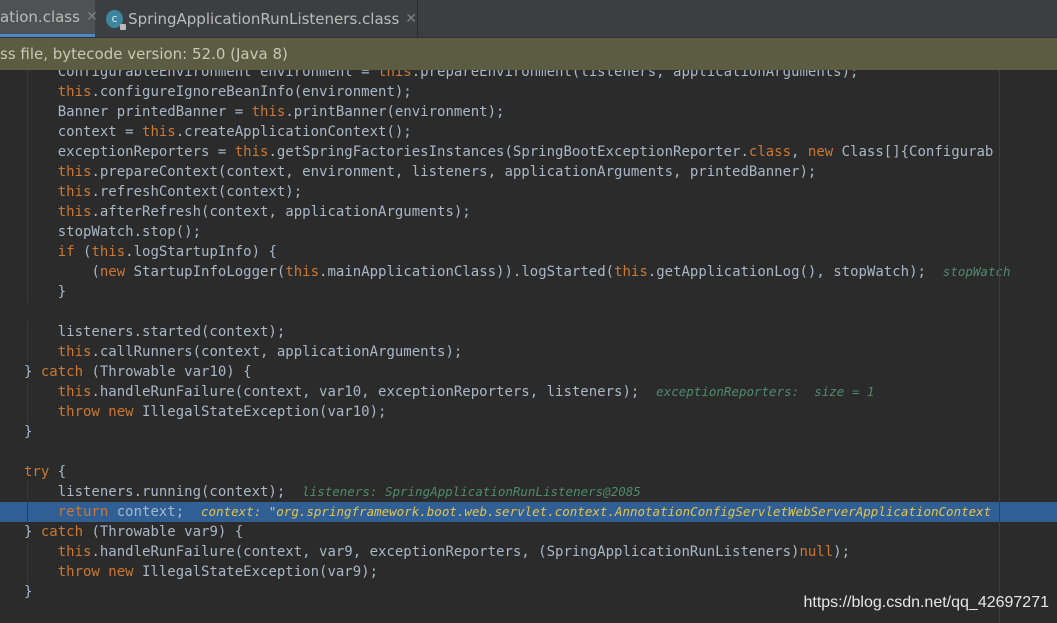 The image size is (1057, 623). What do you see at coordinates (197, 192) in the screenshot?
I see `code-text: .refreshContext(context);` at bounding box center [197, 192].